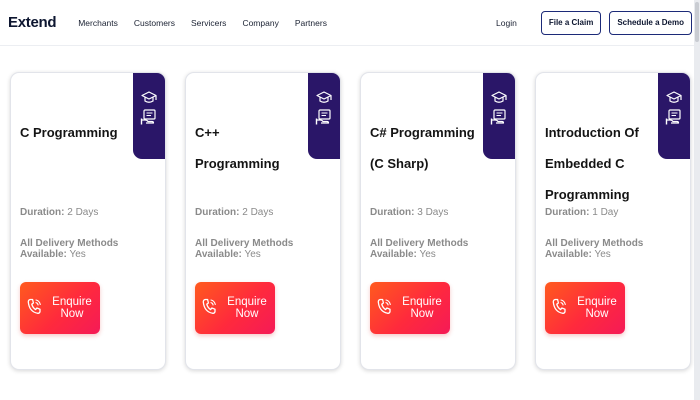  I want to click on course-title: C# Programming (C Sharp), so click(426, 148).